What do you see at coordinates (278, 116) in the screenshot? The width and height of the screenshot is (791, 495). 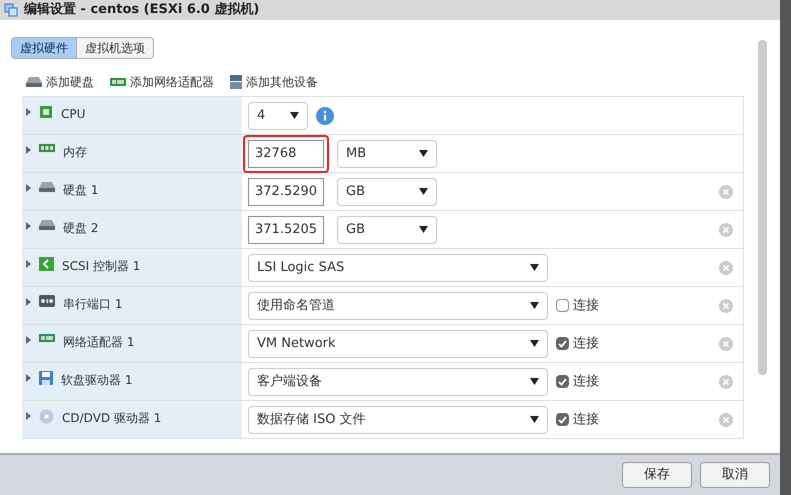 I see `dropdown: 4` at bounding box center [278, 116].